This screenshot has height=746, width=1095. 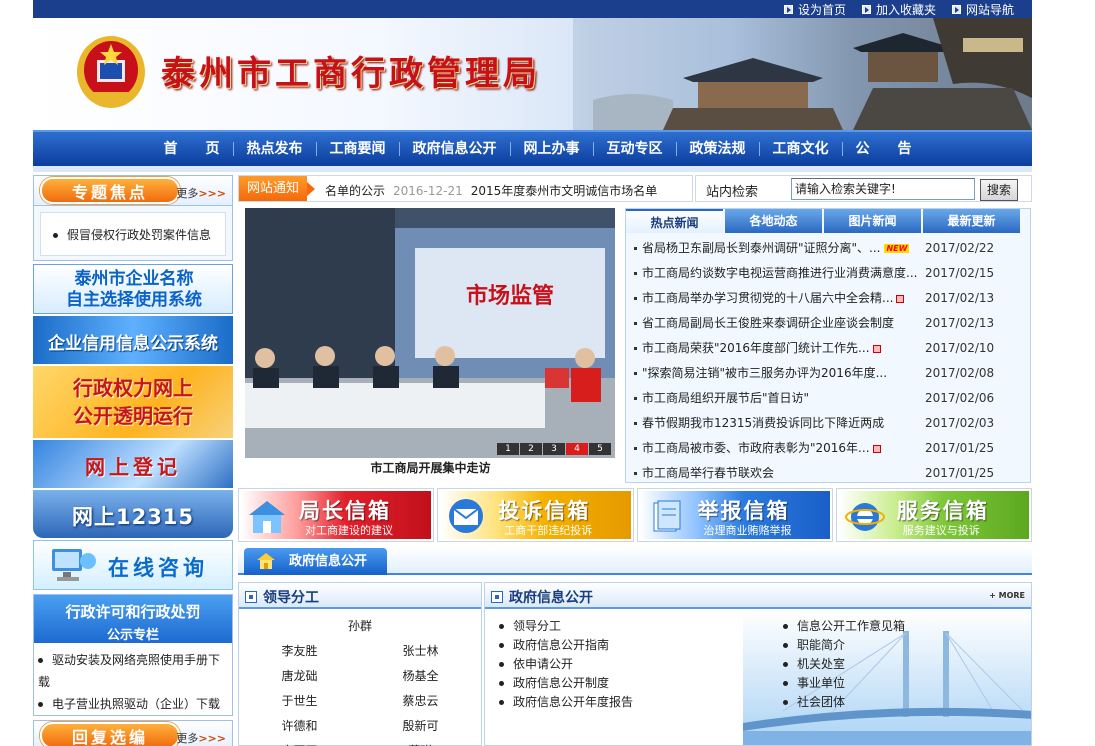 What do you see at coordinates (552, 149) in the screenshot?
I see `nav-online-service: 网上办事` at bounding box center [552, 149].